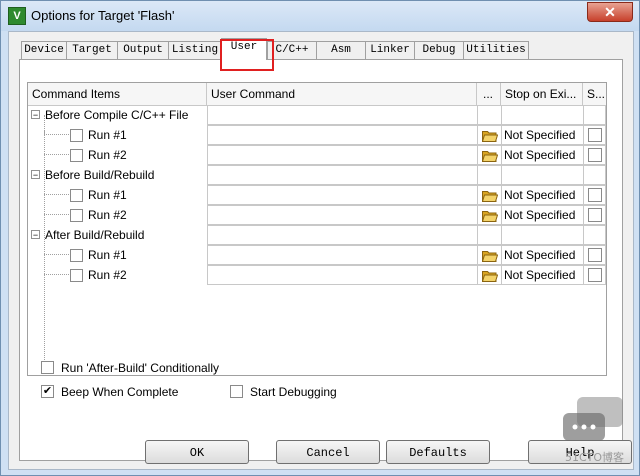 This screenshot has height=476, width=640. What do you see at coordinates (292, 50) in the screenshot?
I see `tab-cc: C/C++` at bounding box center [292, 50].